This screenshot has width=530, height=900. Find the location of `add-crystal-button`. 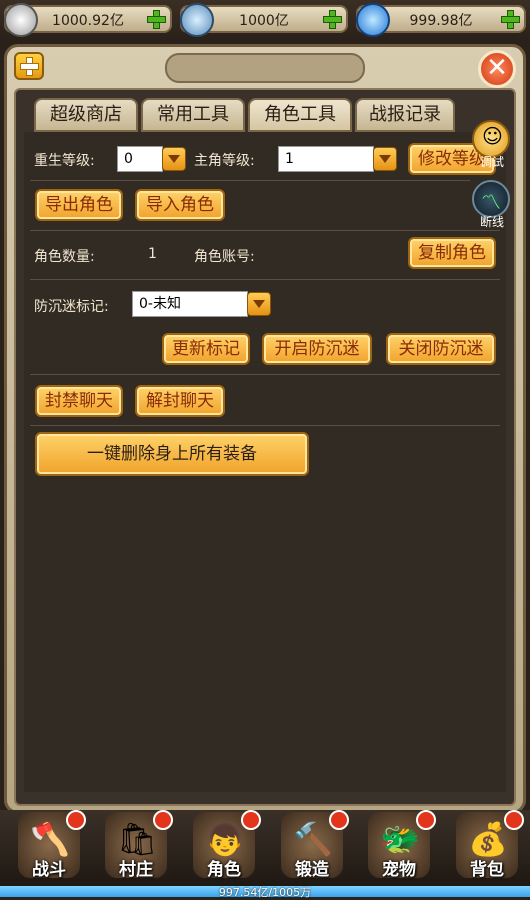

add-crystal-button is located at coordinates (510, 19).